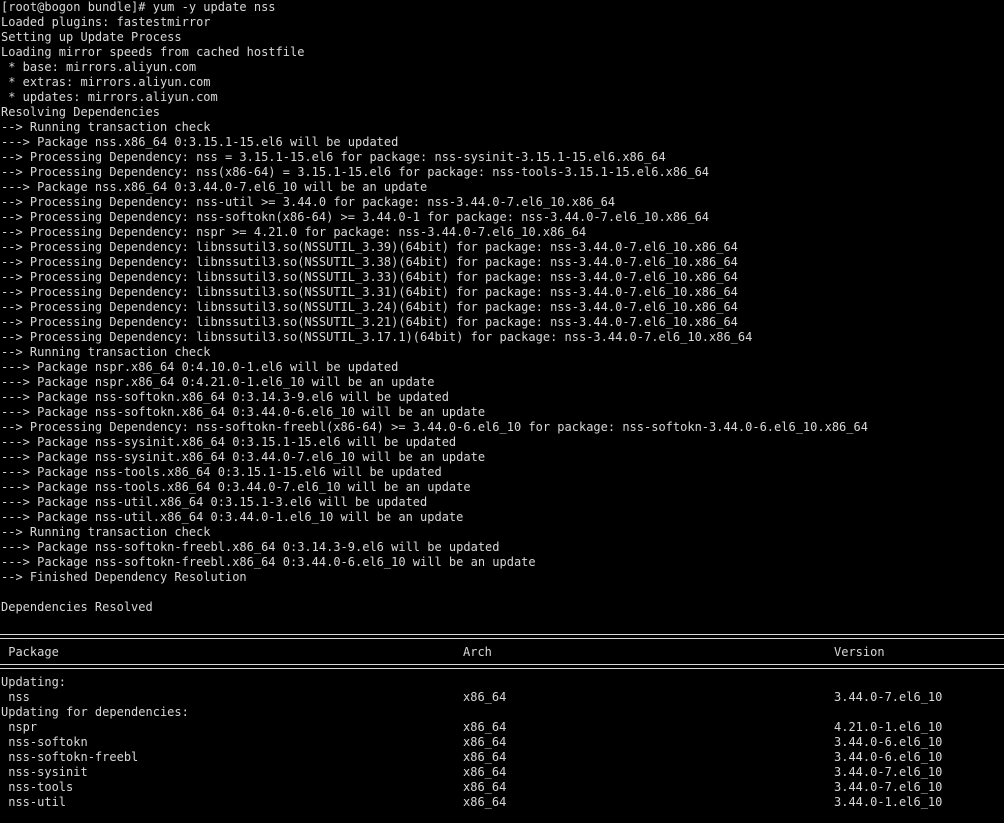 The width and height of the screenshot is (1004, 823). Describe the element at coordinates (138, 7) in the screenshot. I see `terminal-line: [root@bogon bundle]# yum -y update nss` at that location.